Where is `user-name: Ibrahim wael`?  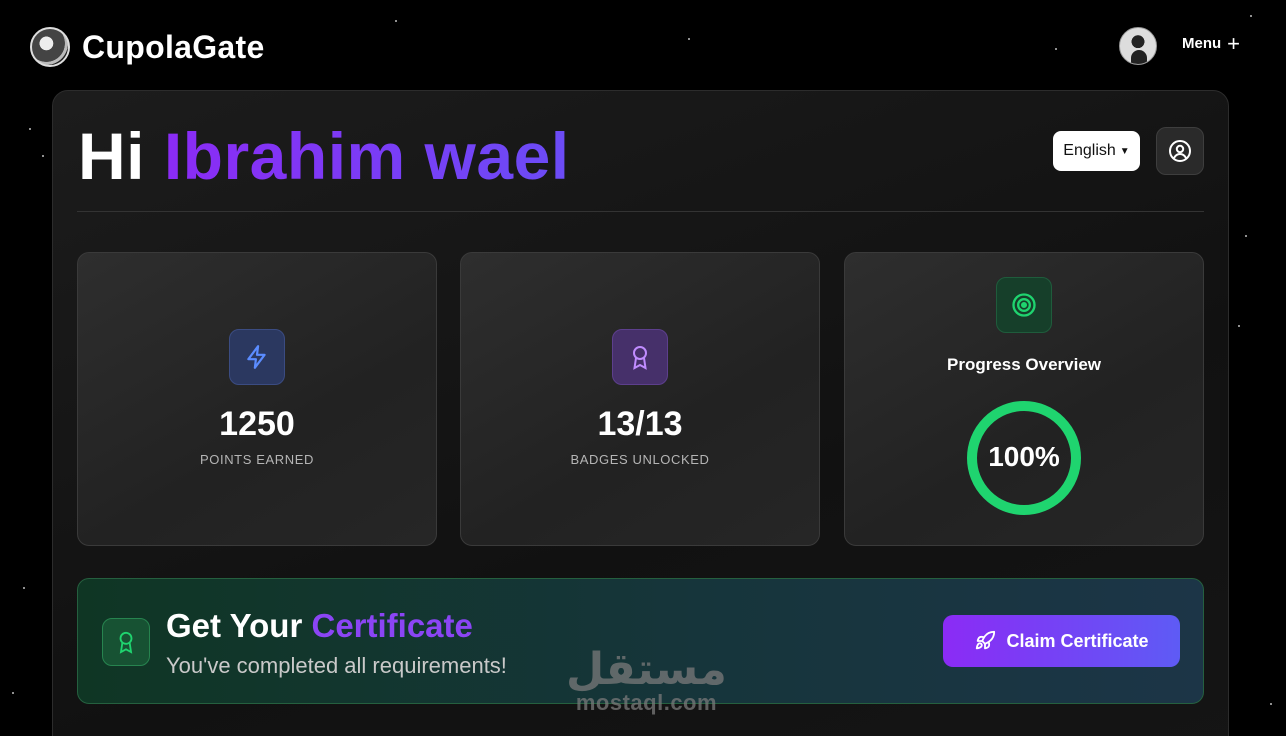
user-name: Ibrahim wael is located at coordinates (366, 156).